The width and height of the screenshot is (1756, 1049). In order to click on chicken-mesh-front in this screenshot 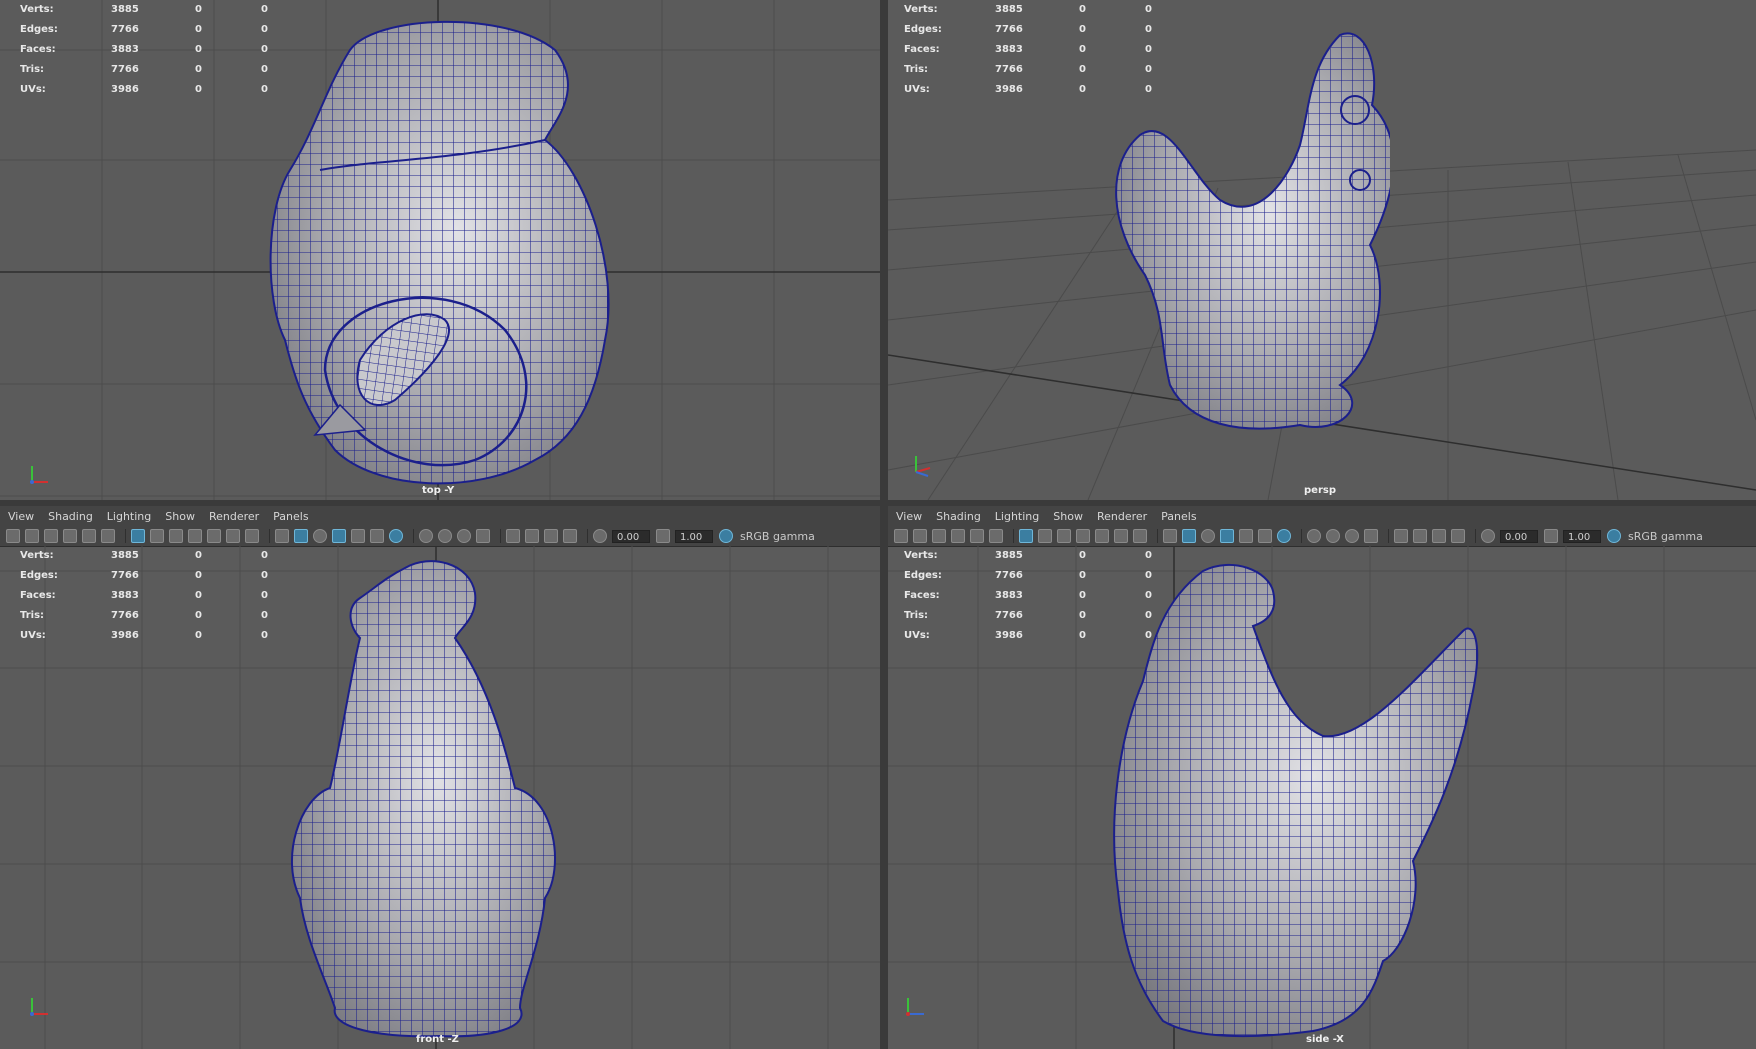, I will do `click(445, 798)`.